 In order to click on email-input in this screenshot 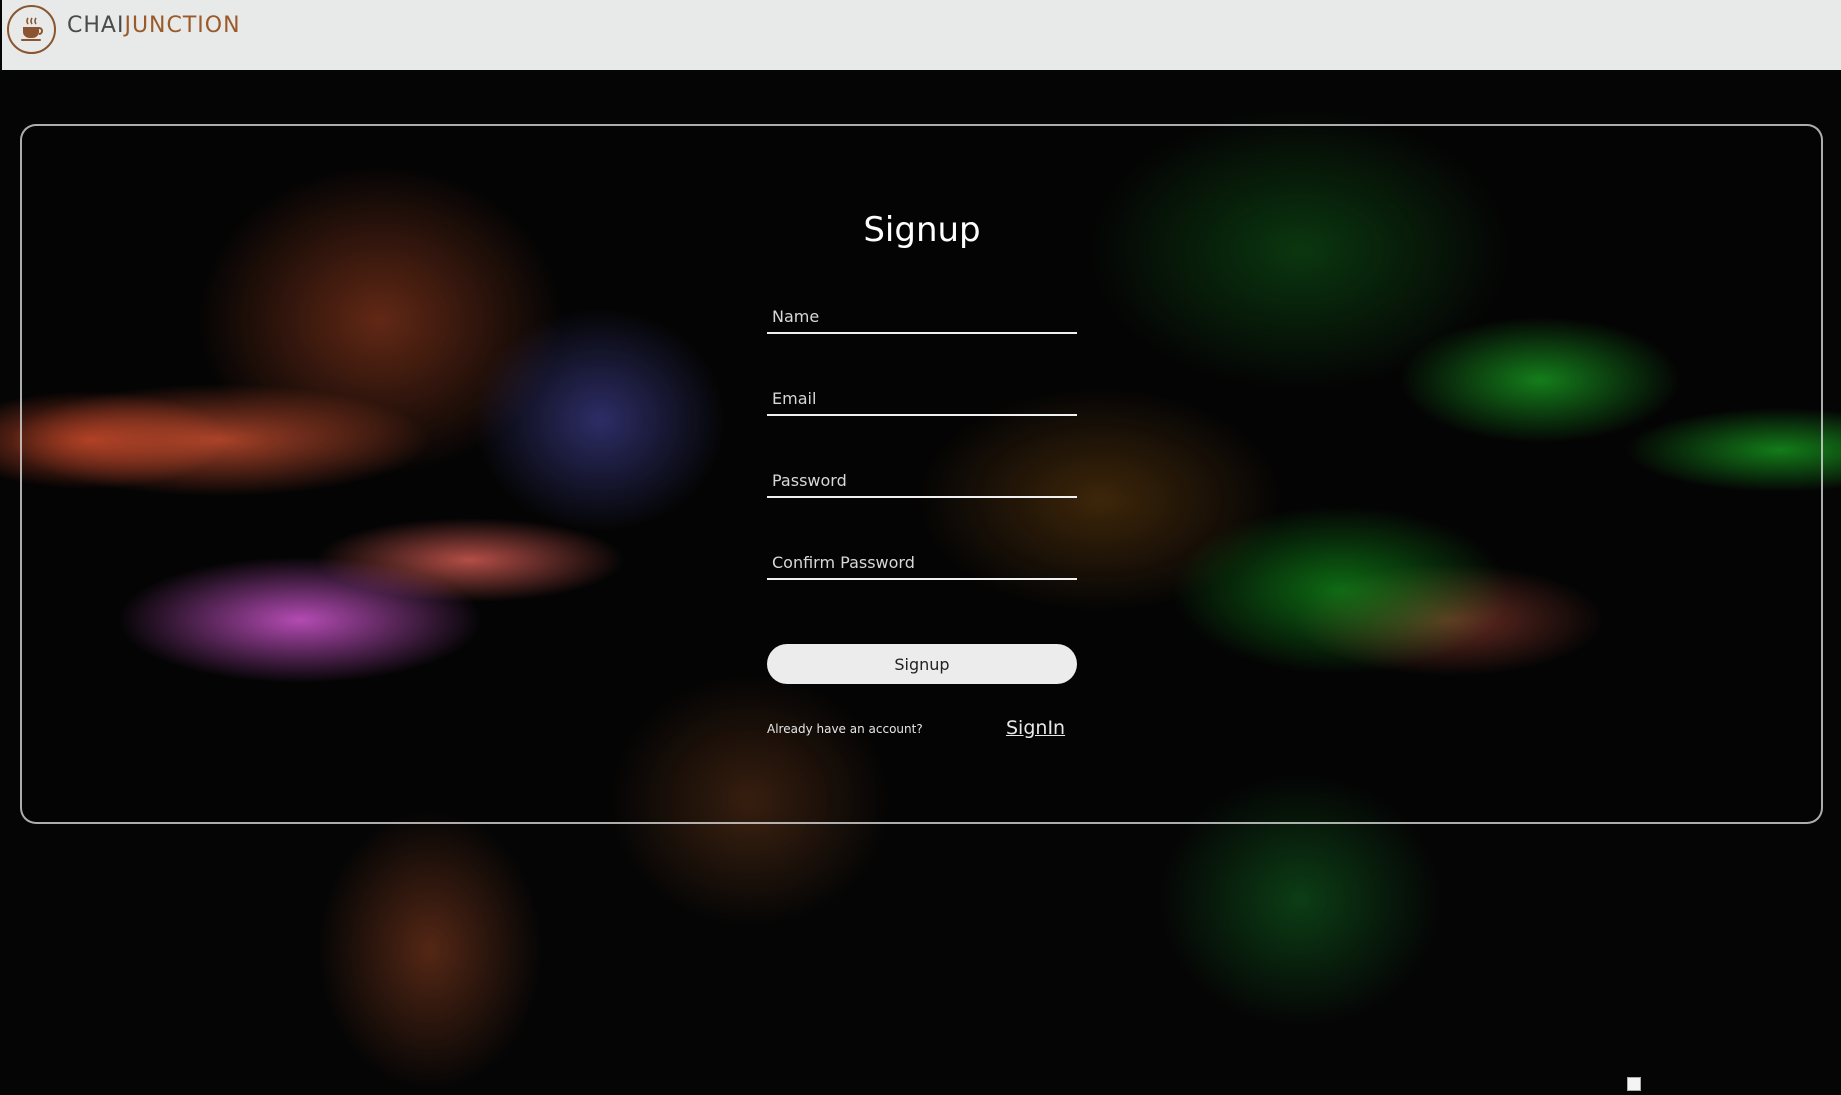, I will do `click(922, 398)`.